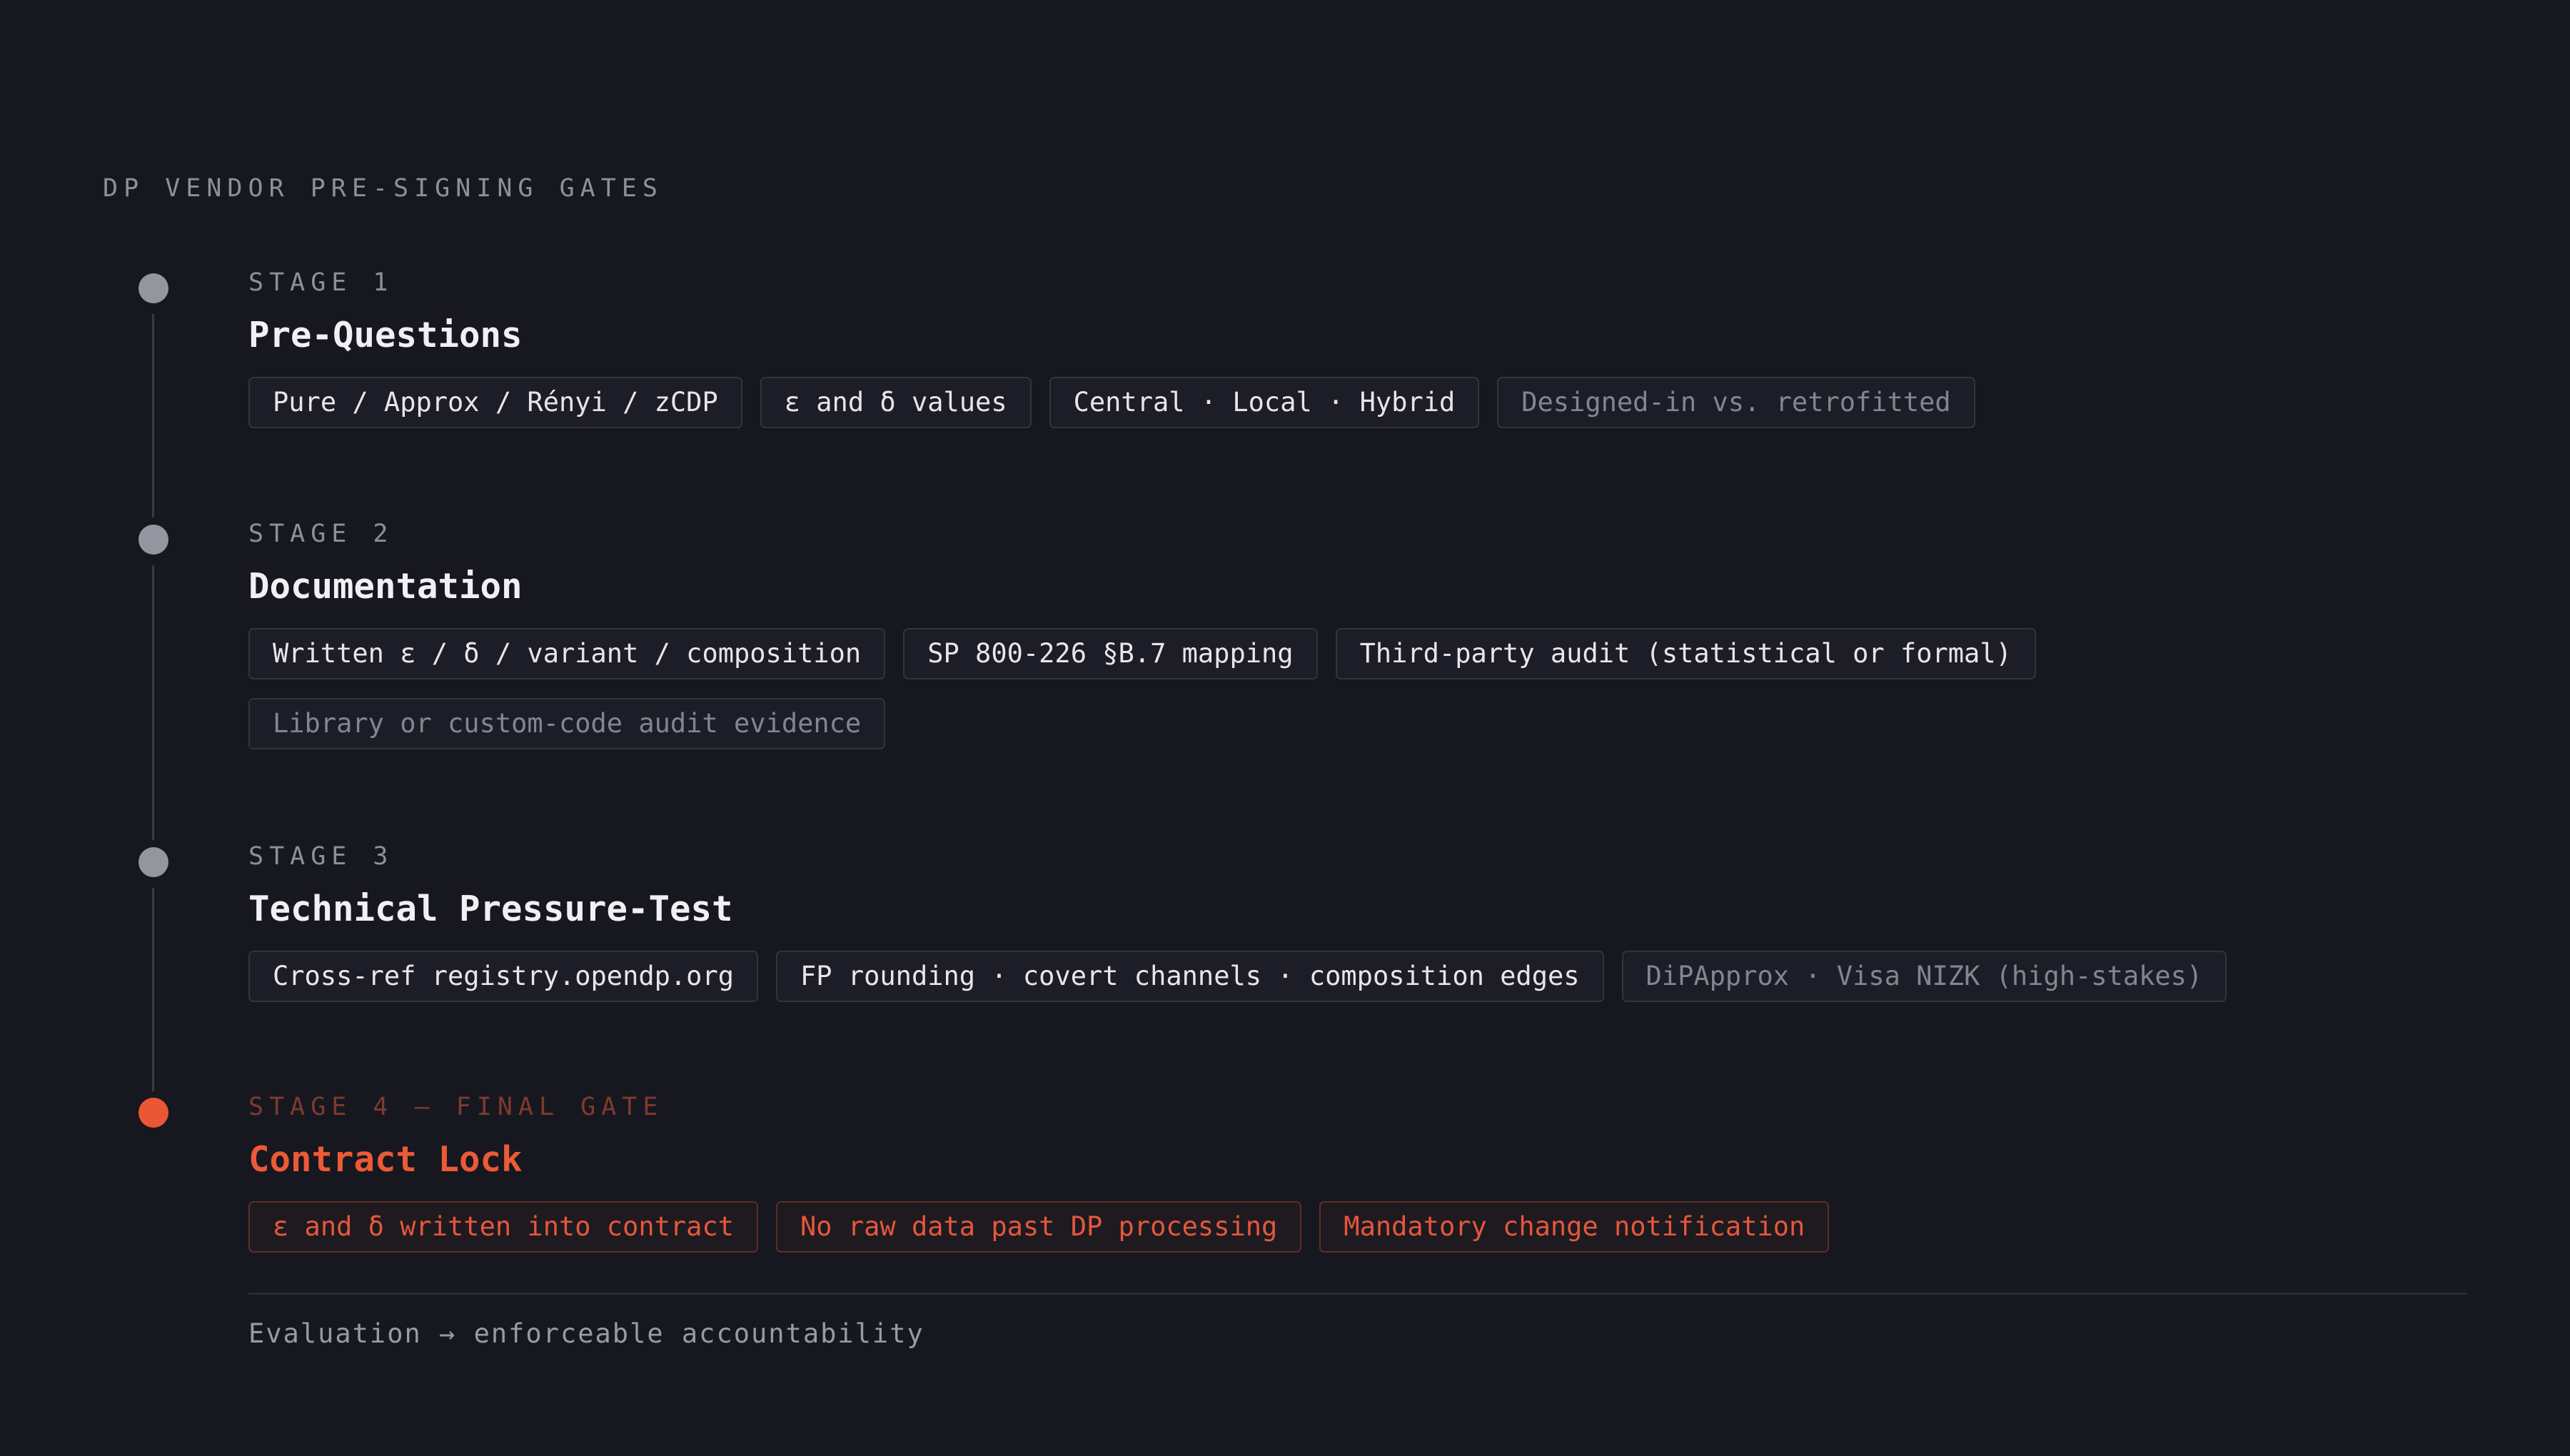  I want to click on stage-label: STAGE 4 — FINAL GATE, so click(456, 1107).